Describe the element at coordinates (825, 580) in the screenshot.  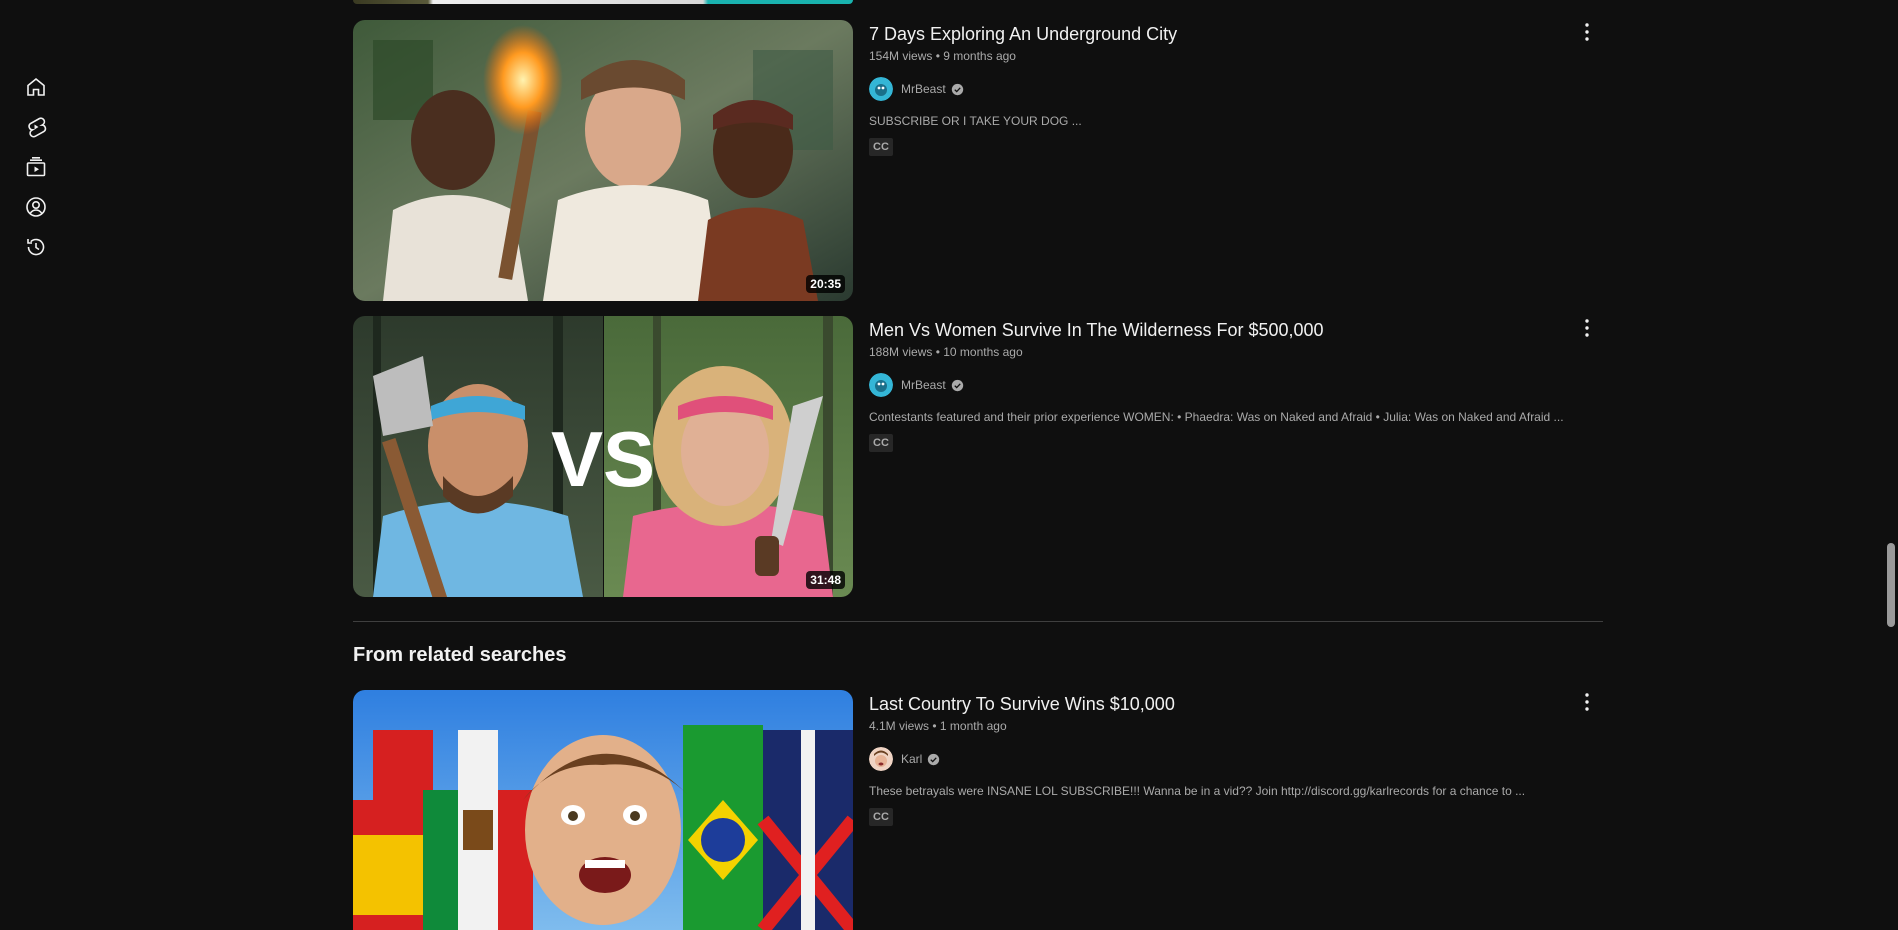
I see `video-duration: 31:48` at that location.